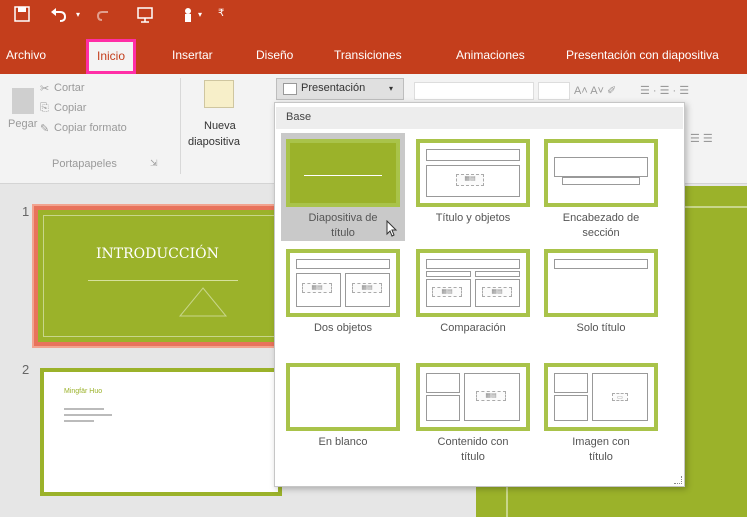 Image resolution: width=747 pixels, height=517 pixels. I want to click on layout-label: Título y objetos, so click(473, 218).